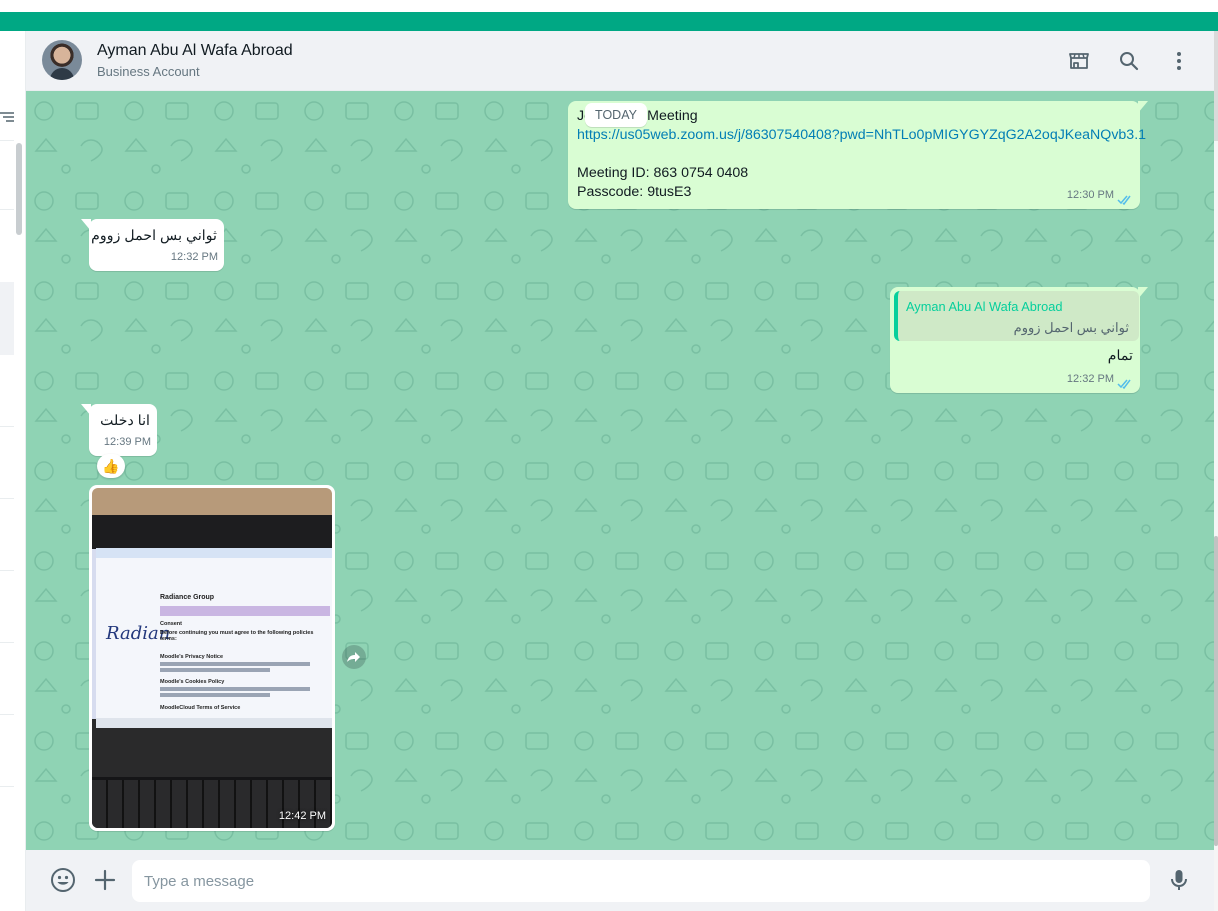 Image resolution: width=1218 pixels, height=911 pixels. Describe the element at coordinates (119, 430) in the screenshot. I see `message-bubble-incoming: انا دخلت 12:39 PM` at that location.